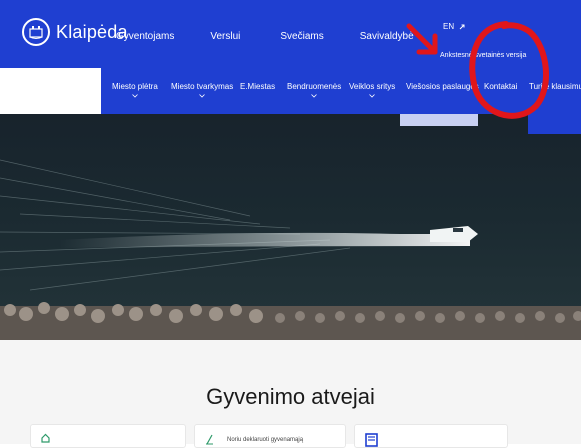 The height and width of the screenshot is (448, 581). I want to click on subnav-miesto-pletra: Miesto plėtra, so click(135, 90).